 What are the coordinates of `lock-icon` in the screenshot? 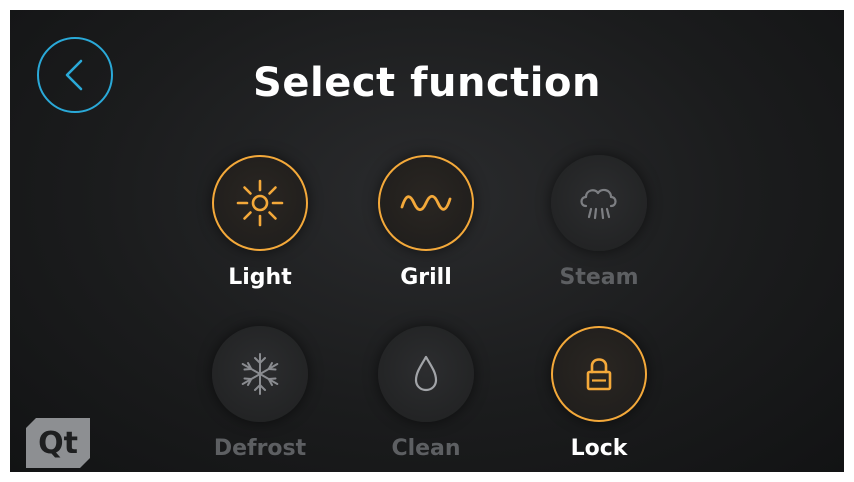 It's located at (599, 374).